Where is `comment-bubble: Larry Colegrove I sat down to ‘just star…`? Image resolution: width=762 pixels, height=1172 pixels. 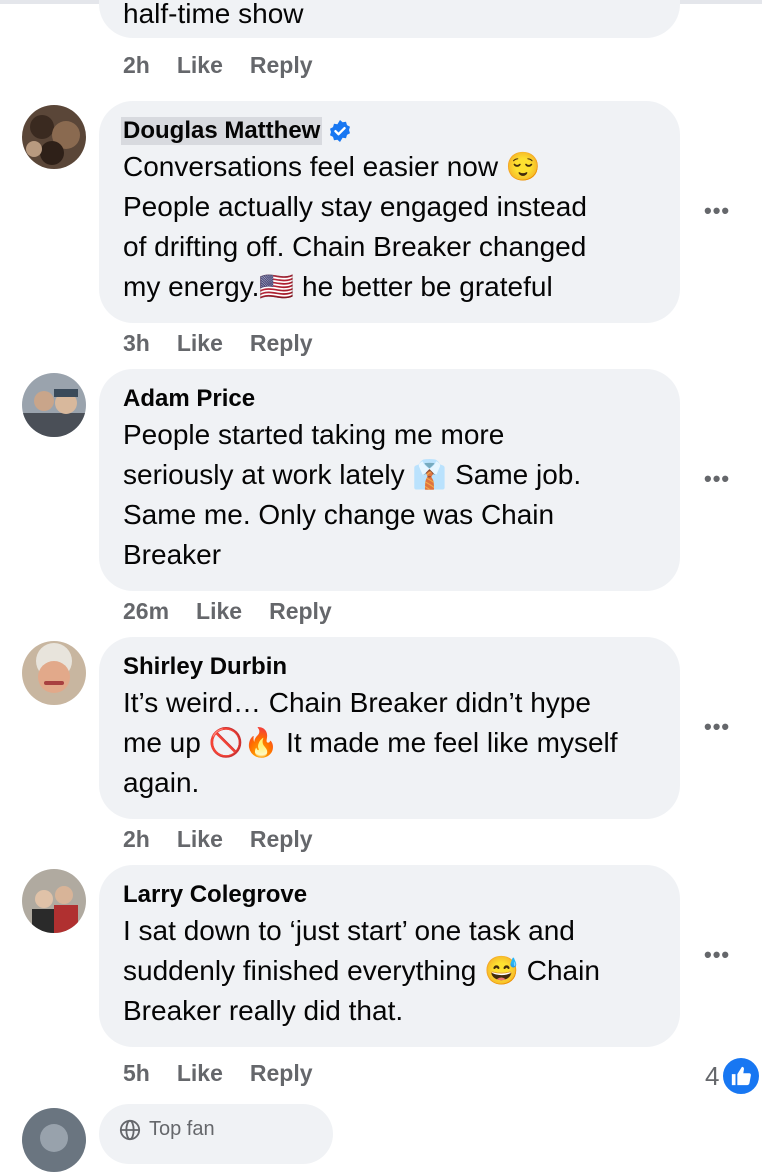 comment-bubble: Larry Colegrove I sat down to ‘just star… is located at coordinates (389, 956).